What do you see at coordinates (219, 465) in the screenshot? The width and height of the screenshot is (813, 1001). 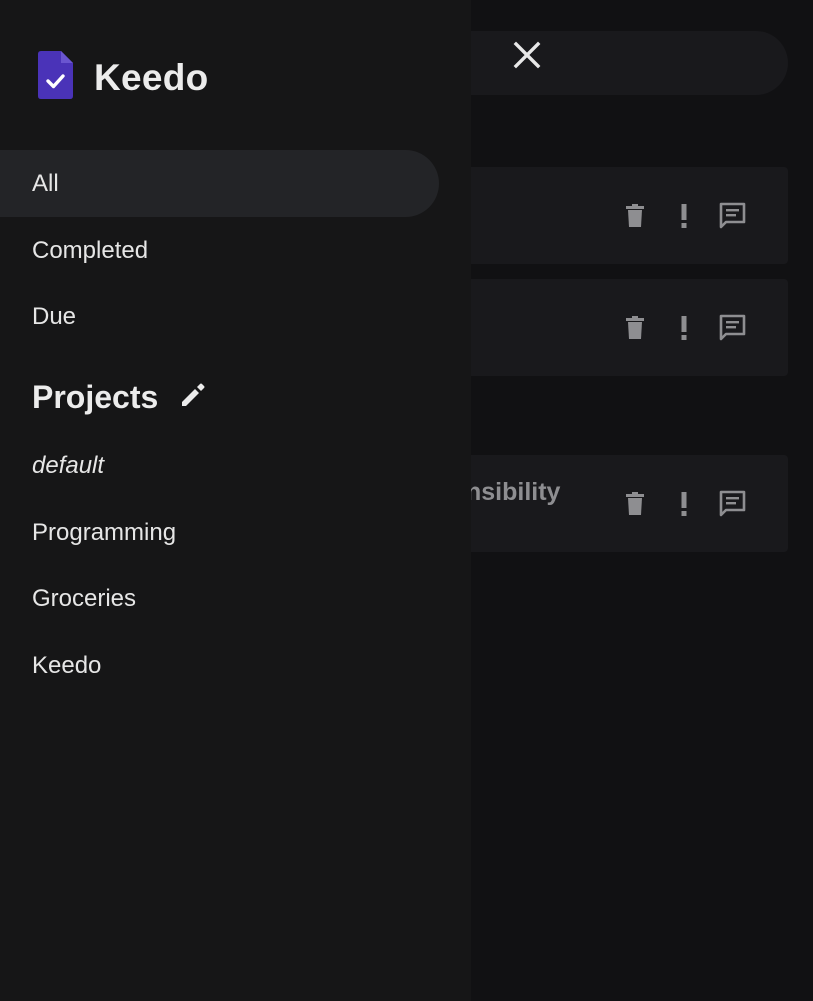 I see `project-item-default: default` at bounding box center [219, 465].